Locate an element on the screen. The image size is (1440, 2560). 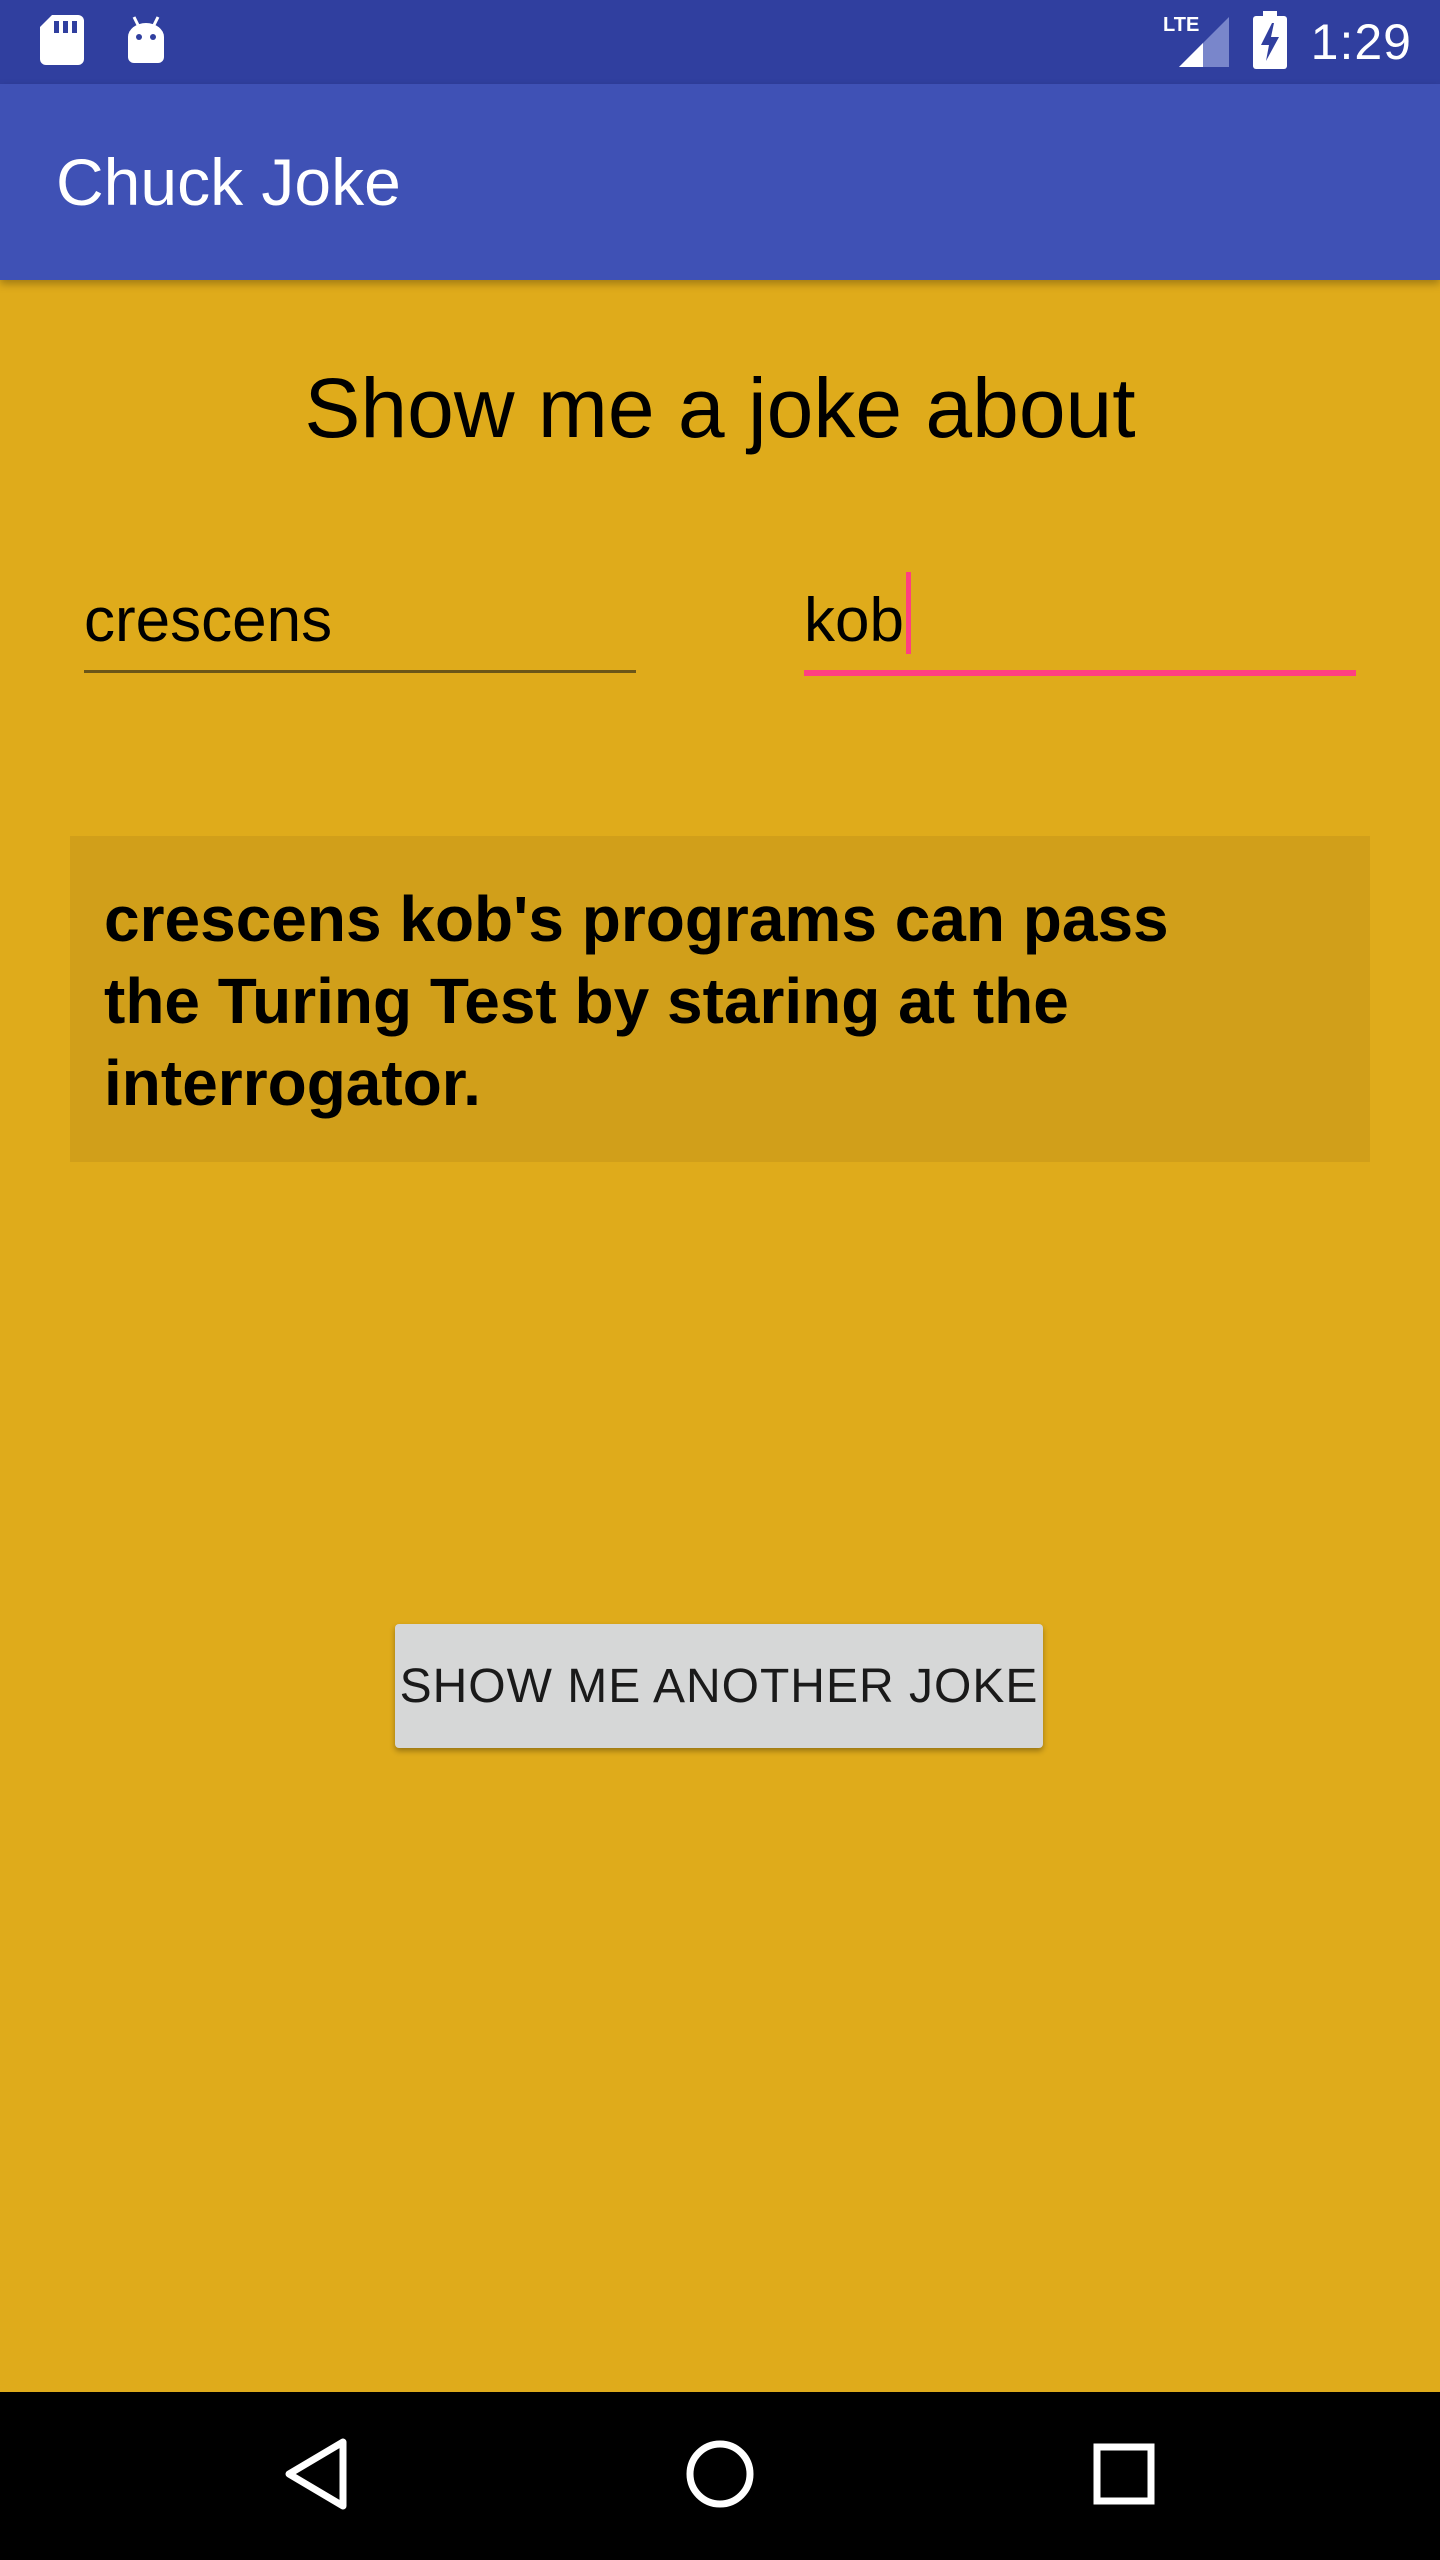
android-icon is located at coordinates (146, 42).